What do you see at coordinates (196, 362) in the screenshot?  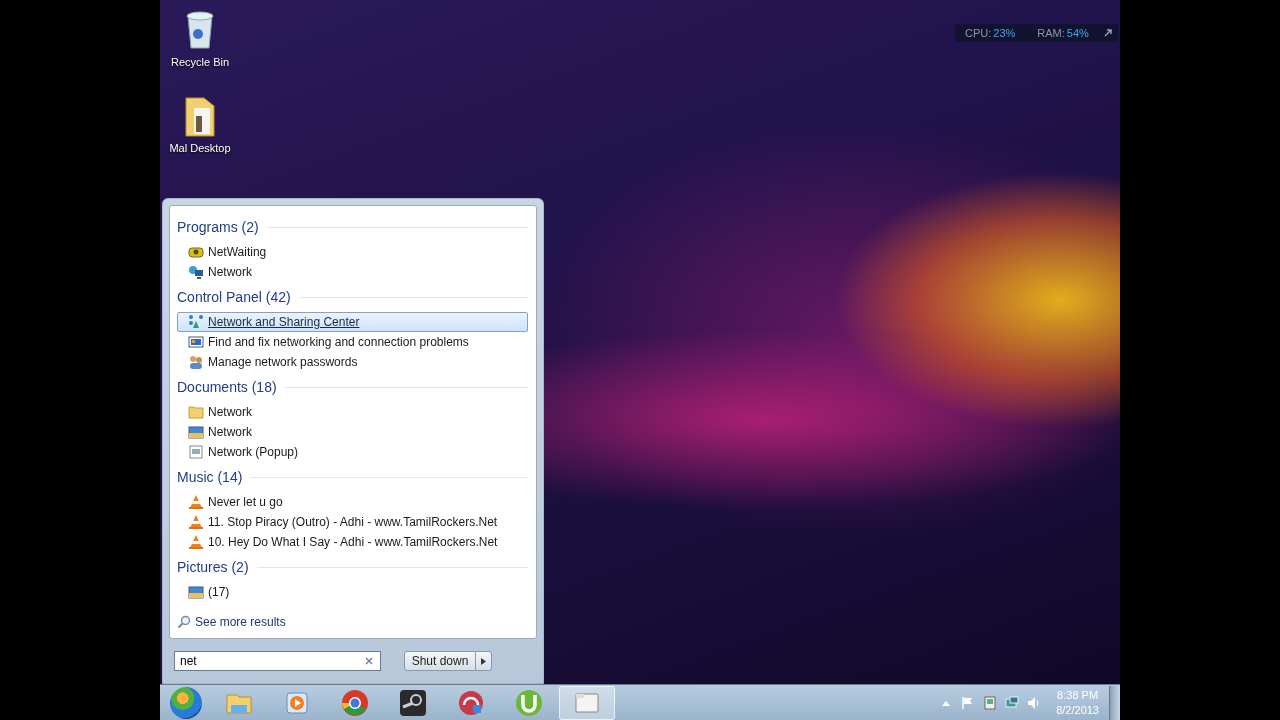 I see `users-icon` at bounding box center [196, 362].